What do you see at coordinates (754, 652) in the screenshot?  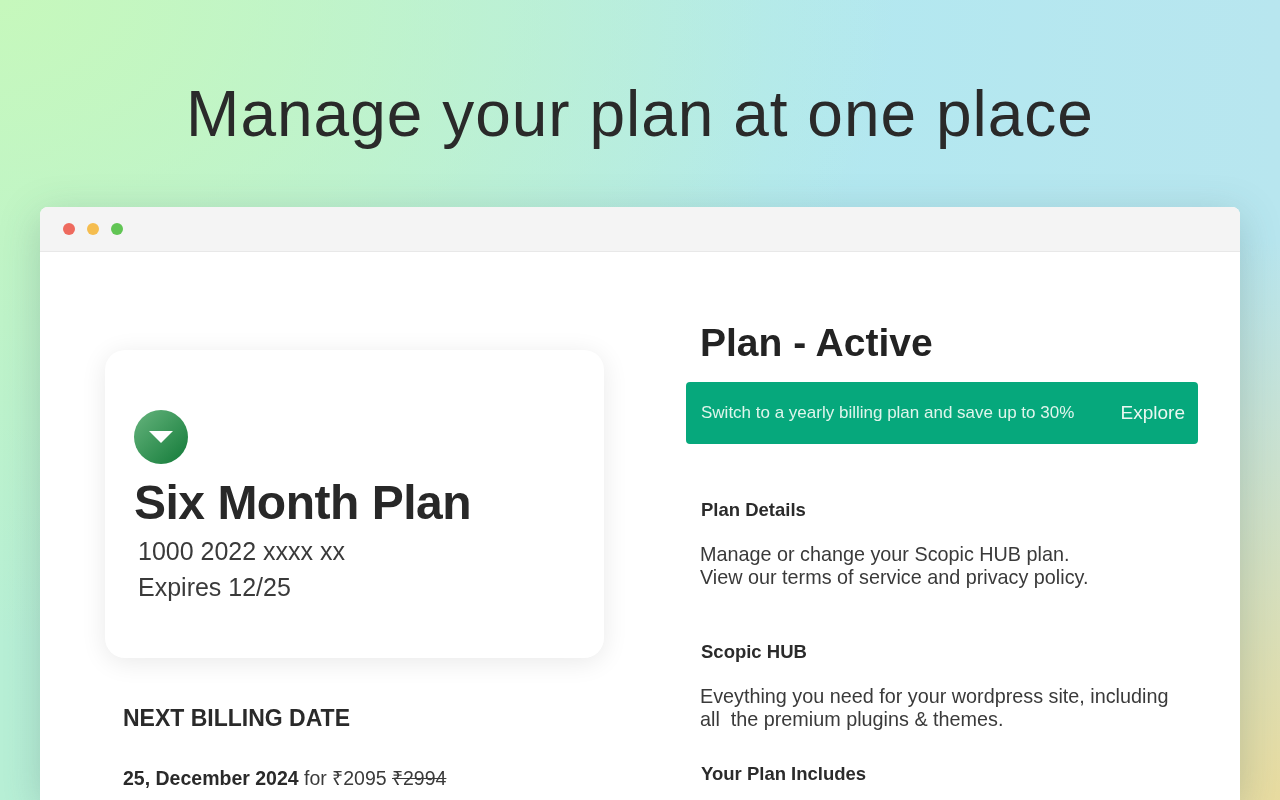 I see `section-heading: Scopic HUB` at bounding box center [754, 652].